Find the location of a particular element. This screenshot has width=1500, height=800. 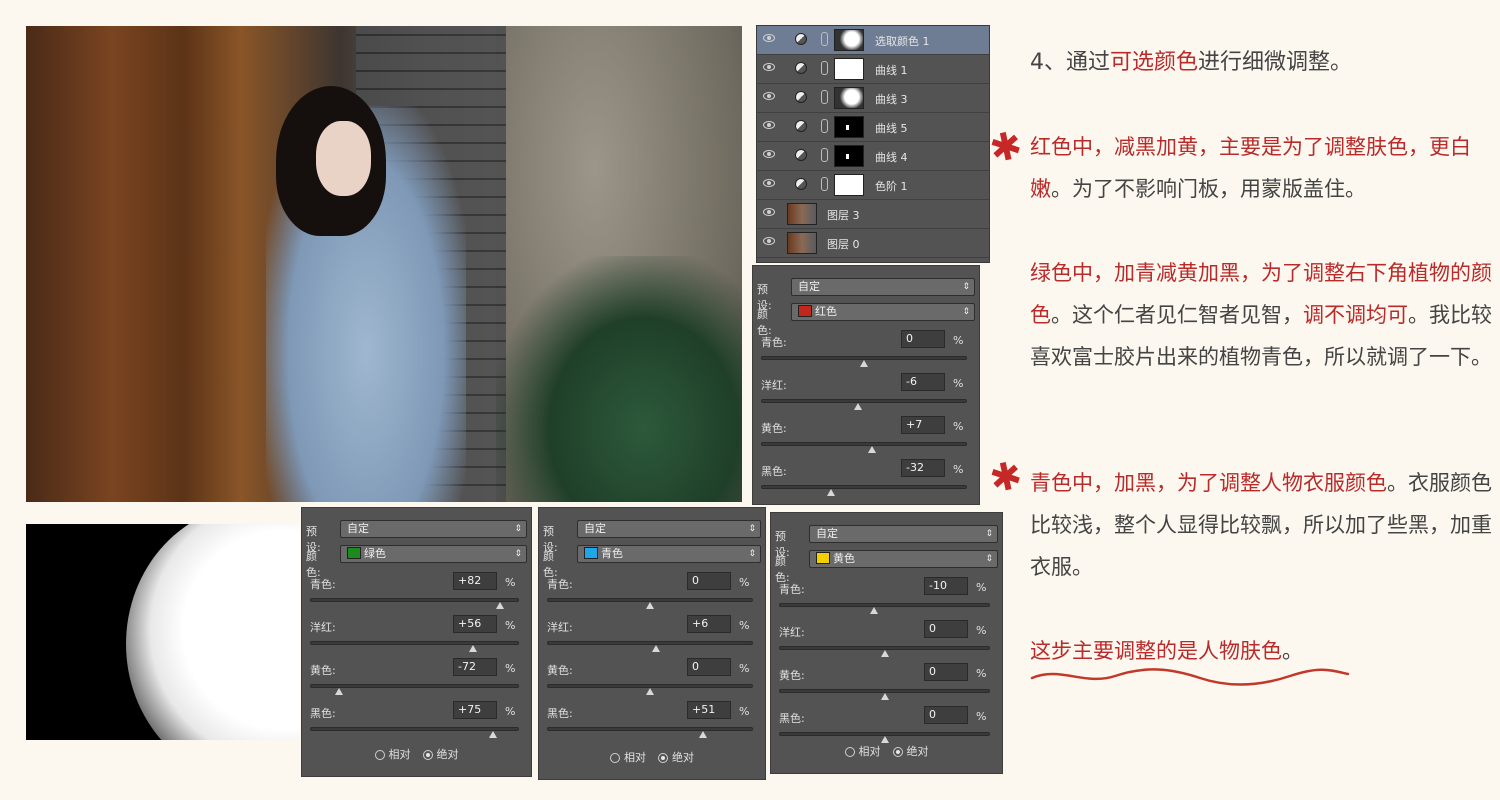

slider-value-input: -32 is located at coordinates (923, 468).